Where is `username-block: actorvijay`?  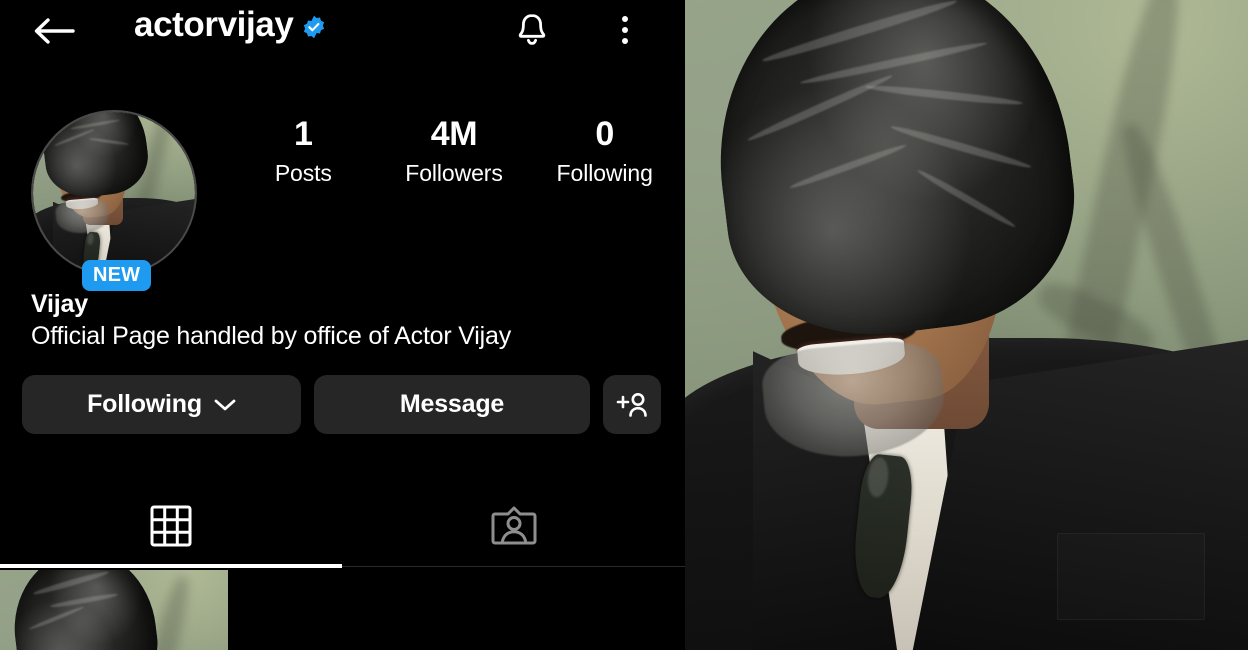
username-block: actorvijay is located at coordinates (230, 25).